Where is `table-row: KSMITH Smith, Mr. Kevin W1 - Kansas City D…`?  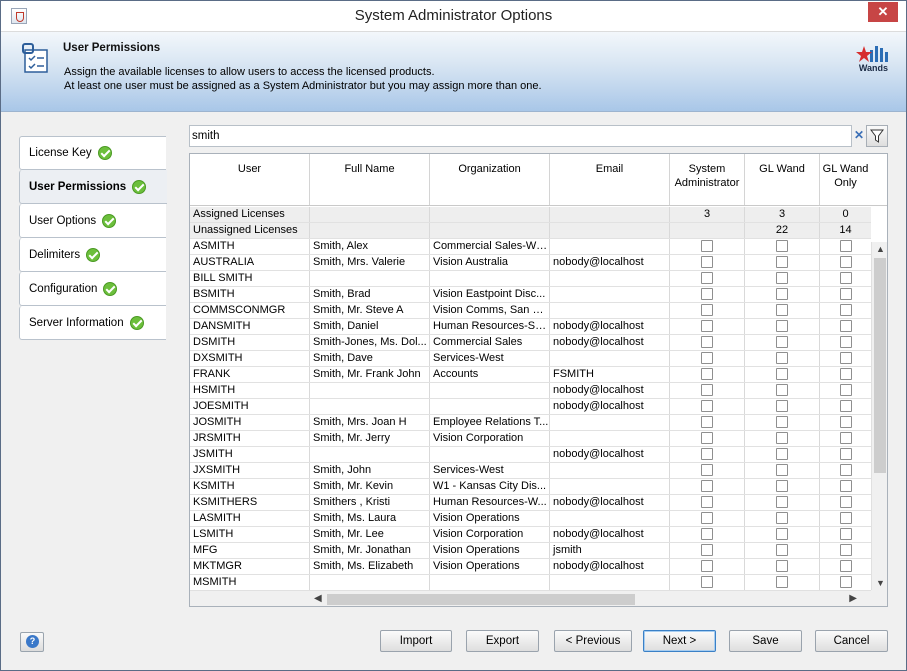
table-row: KSMITH Smith, Mr. Kevin W1 - Kansas City D… is located at coordinates (530, 487).